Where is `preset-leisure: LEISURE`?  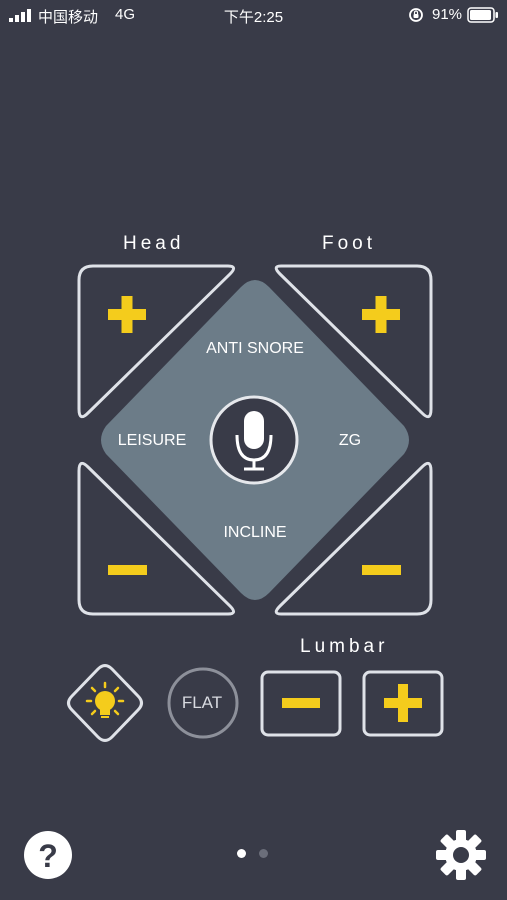 preset-leisure: LEISURE is located at coordinates (152, 441).